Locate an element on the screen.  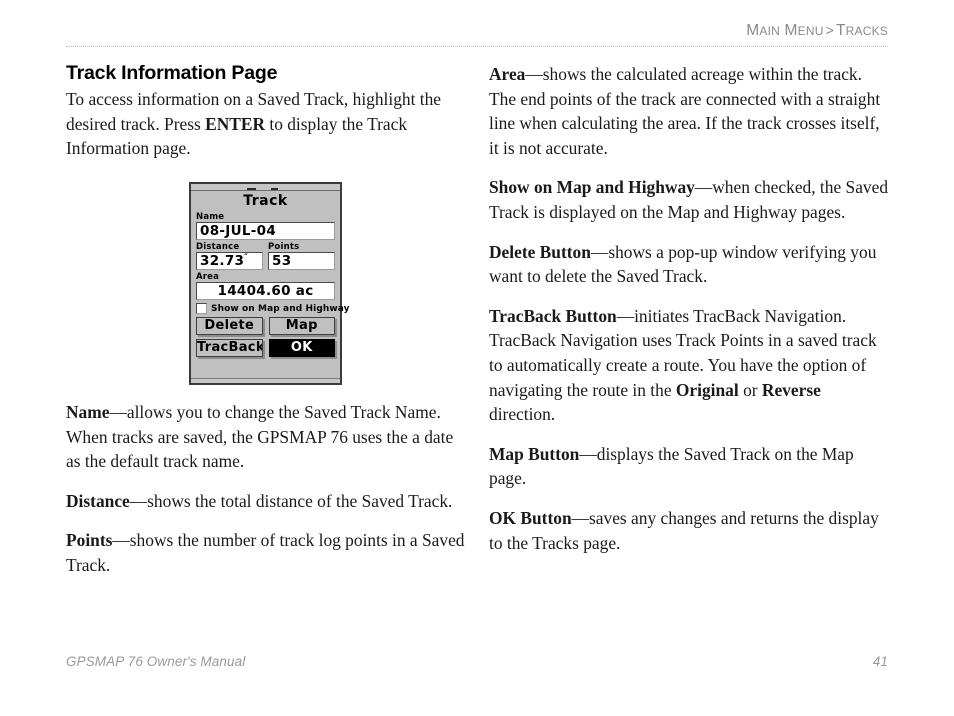
running-head-rule is located at coordinates (477, 46).